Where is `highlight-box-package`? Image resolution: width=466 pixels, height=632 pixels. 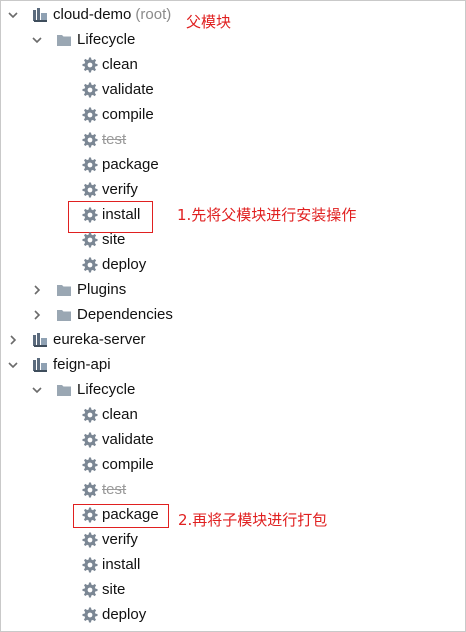 highlight-box-package is located at coordinates (121, 516).